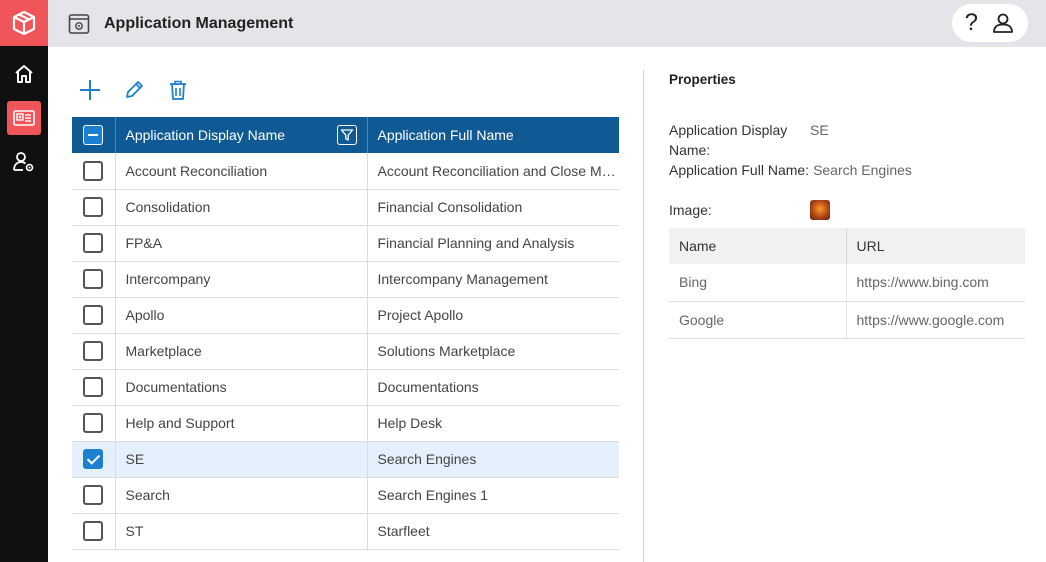 The height and width of the screenshot is (562, 1046). I want to click on url-table-row: Bing https://www.bing.com, so click(847, 283).